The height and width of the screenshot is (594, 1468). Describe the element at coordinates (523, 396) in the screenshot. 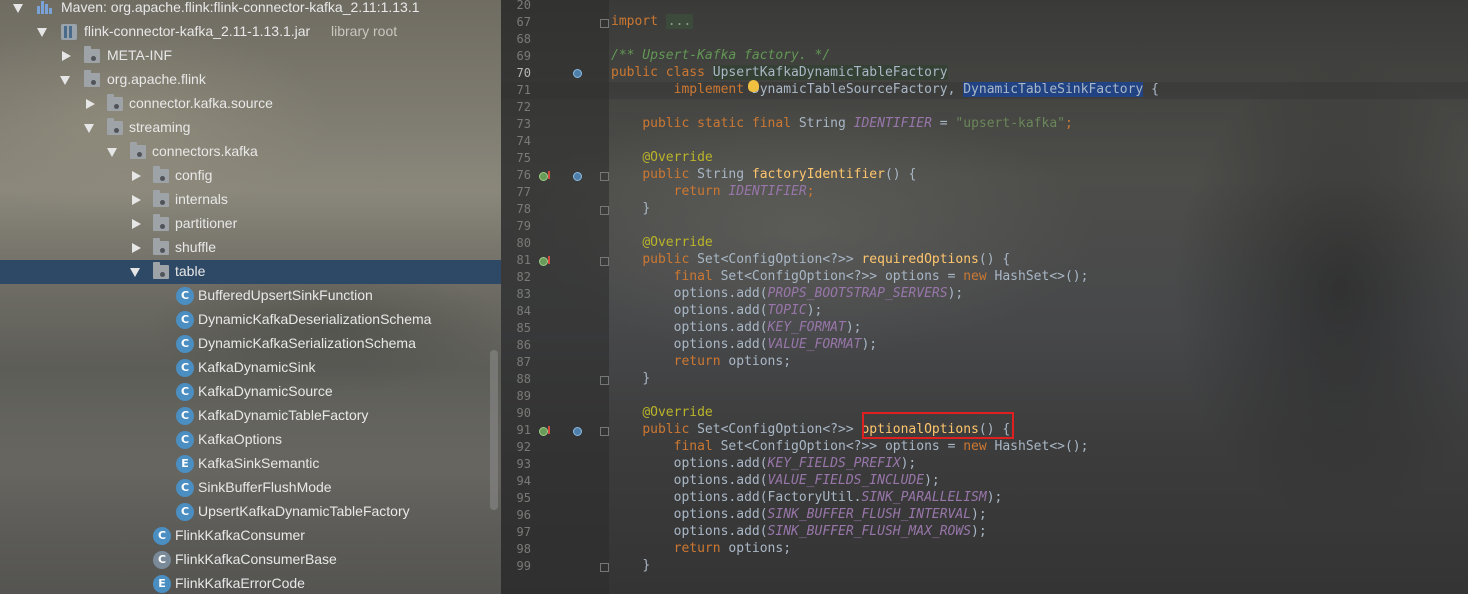

I see `line-number: 89` at that location.